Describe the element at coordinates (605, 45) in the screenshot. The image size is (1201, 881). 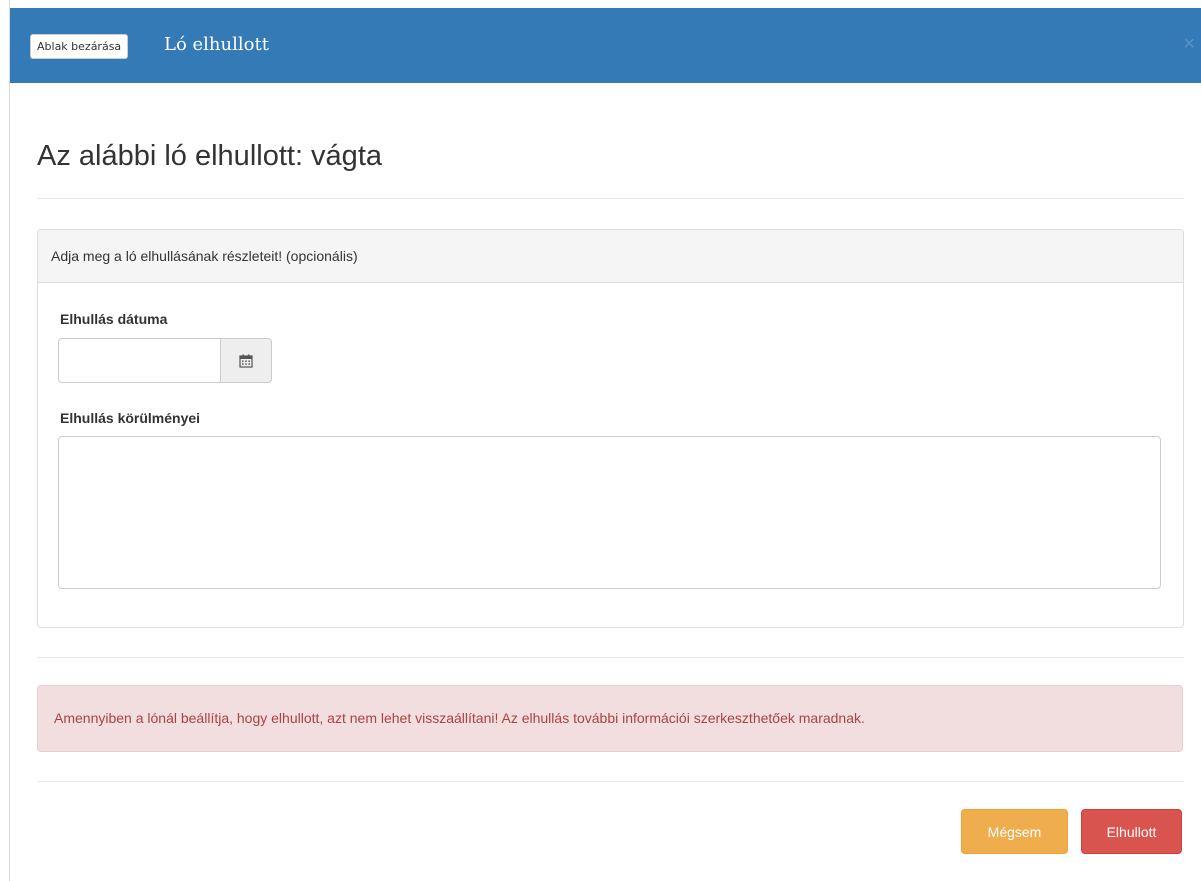
I see `modal-header: Ablak bezárása Ló elhullott ×` at that location.